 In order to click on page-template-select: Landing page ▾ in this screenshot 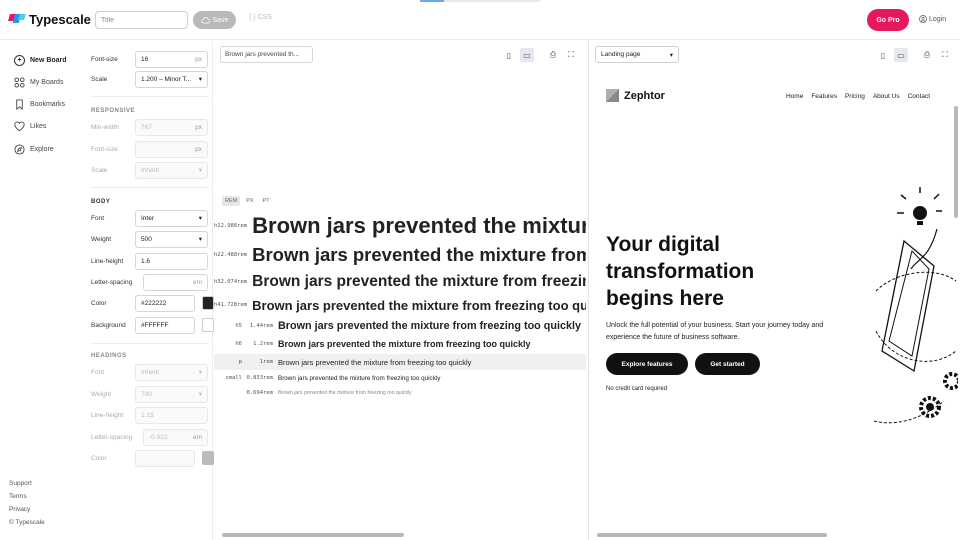, I will do `click(637, 54)`.